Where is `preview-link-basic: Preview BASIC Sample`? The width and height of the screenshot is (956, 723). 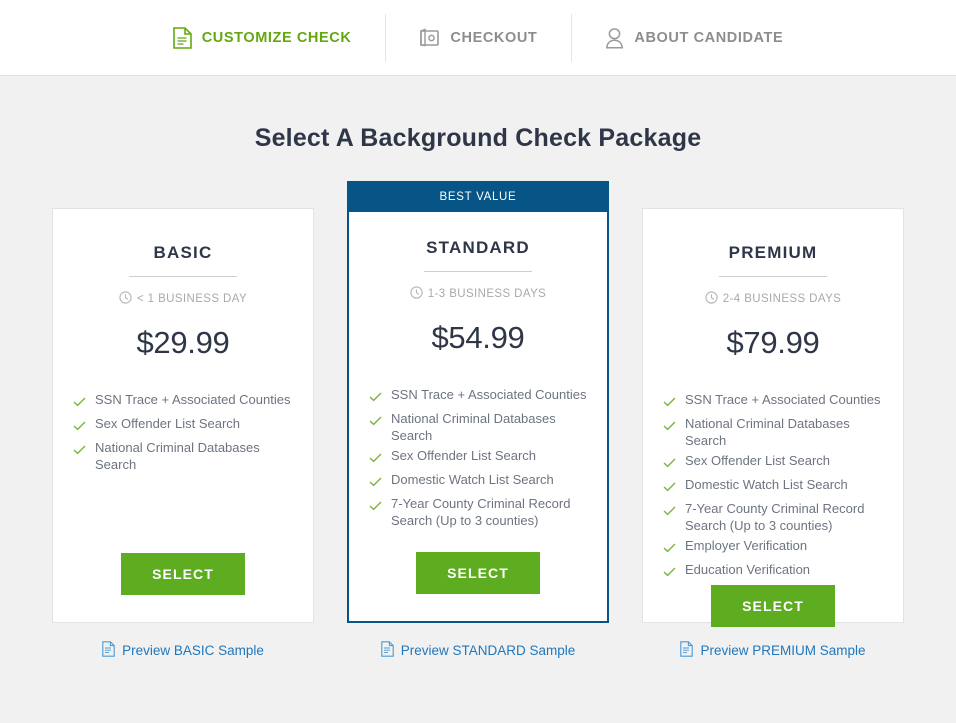 preview-link-basic: Preview BASIC Sample is located at coordinates (183, 650).